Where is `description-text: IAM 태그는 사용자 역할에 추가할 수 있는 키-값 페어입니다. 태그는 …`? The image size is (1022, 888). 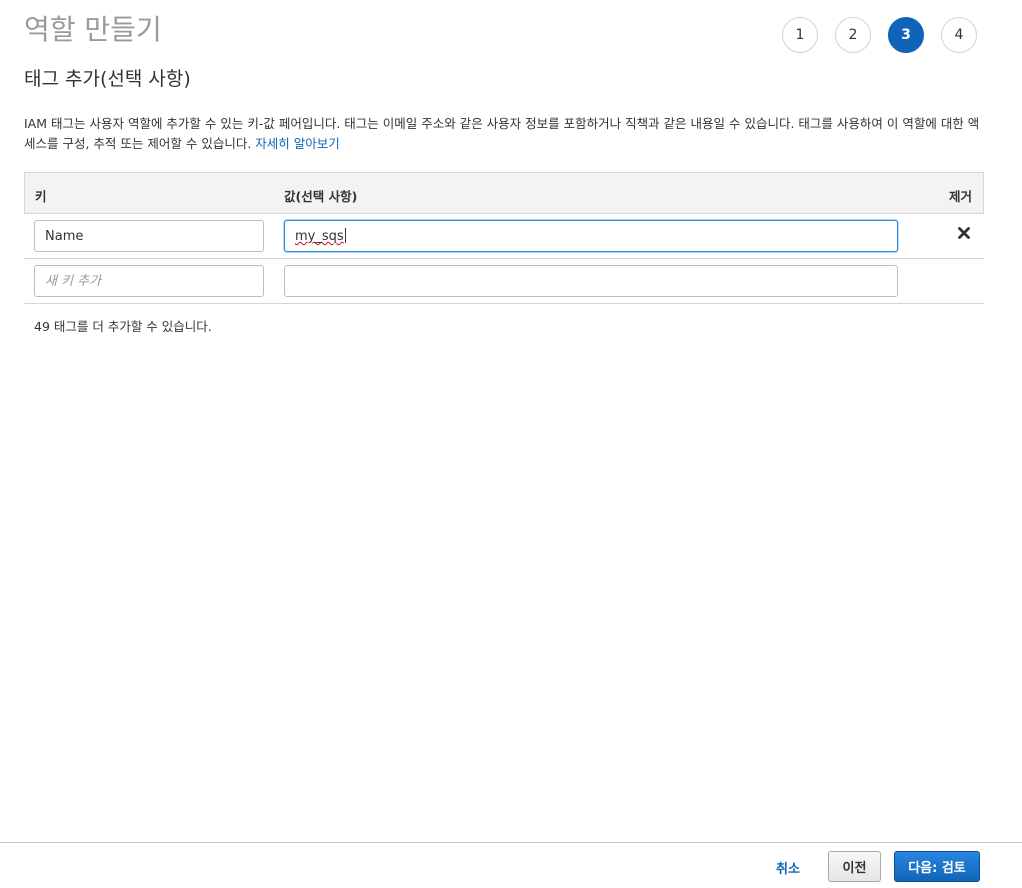
description-text: IAM 태그는 사용자 역할에 추가할 수 있는 키-값 페어입니다. 태그는 … is located at coordinates (502, 133).